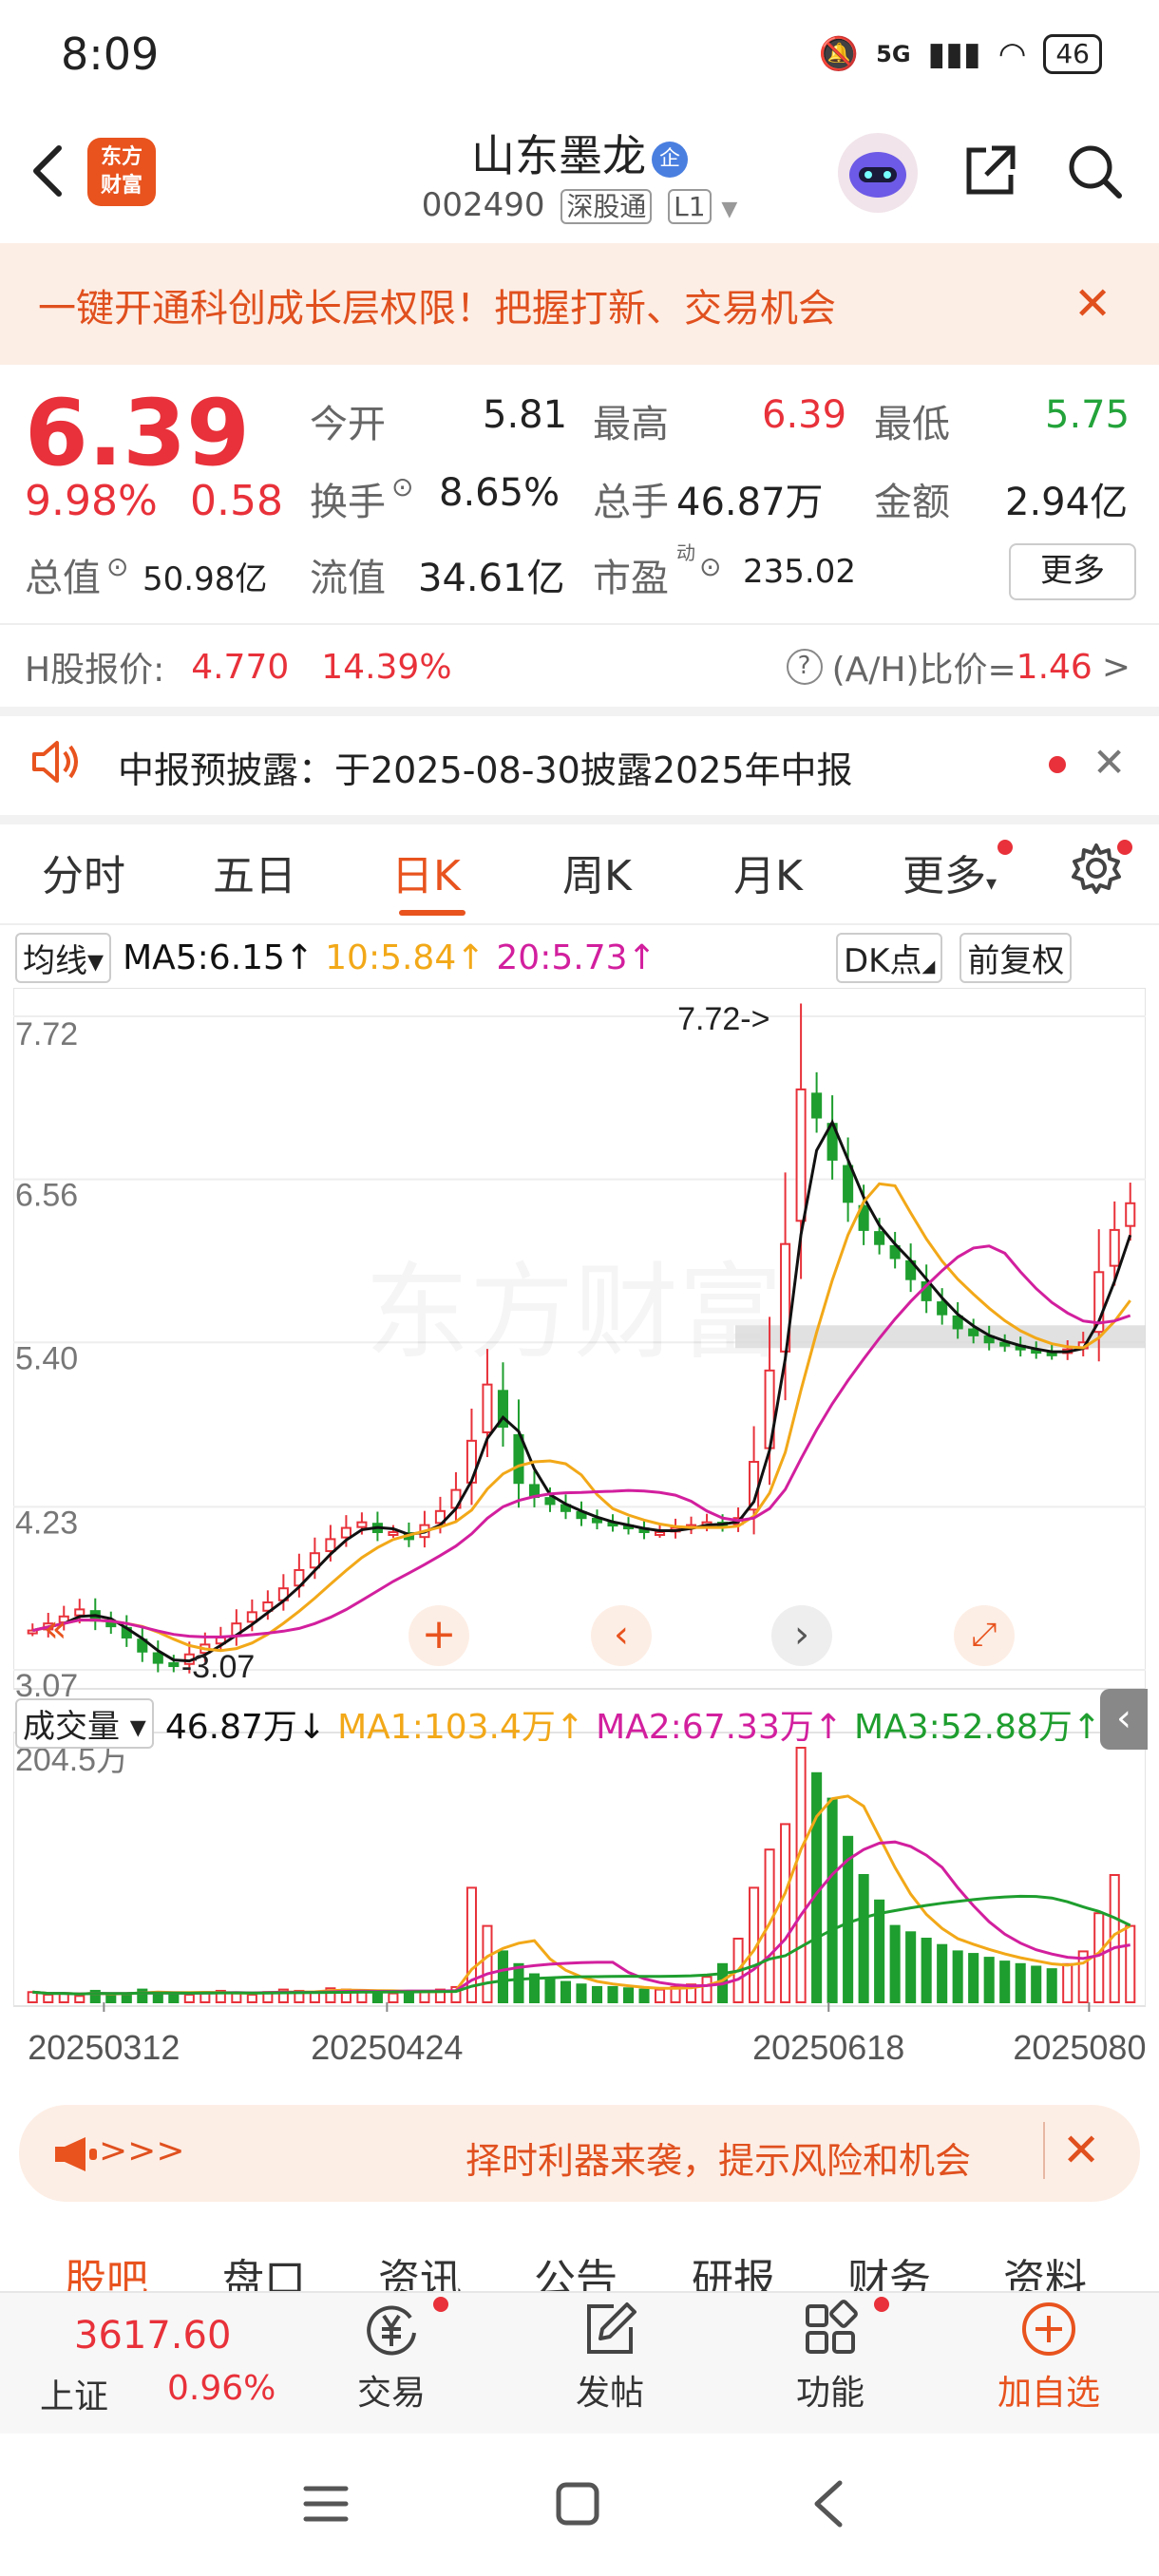 The width and height of the screenshot is (1159, 2576). What do you see at coordinates (610, 2357) in the screenshot?
I see `post-button: 发帖` at bounding box center [610, 2357].